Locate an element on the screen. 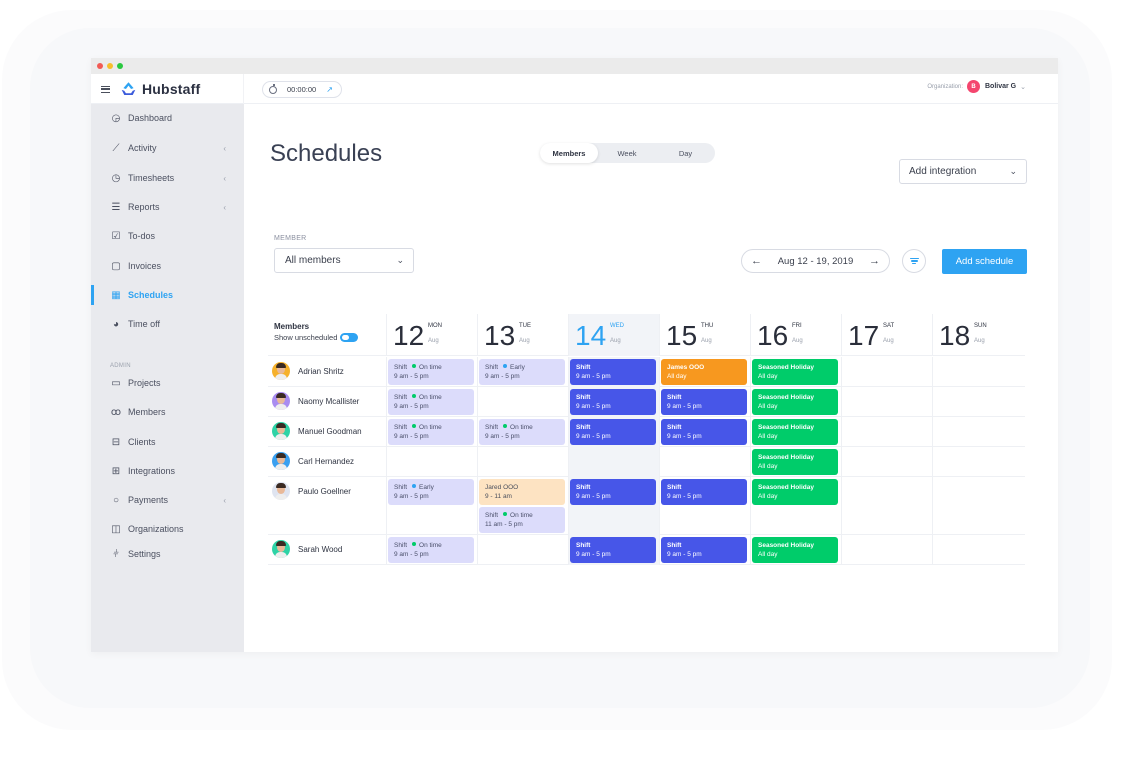 The height and width of the screenshot is (771, 1148). member-info: Naomy Mcallister is located at coordinates (315, 401).